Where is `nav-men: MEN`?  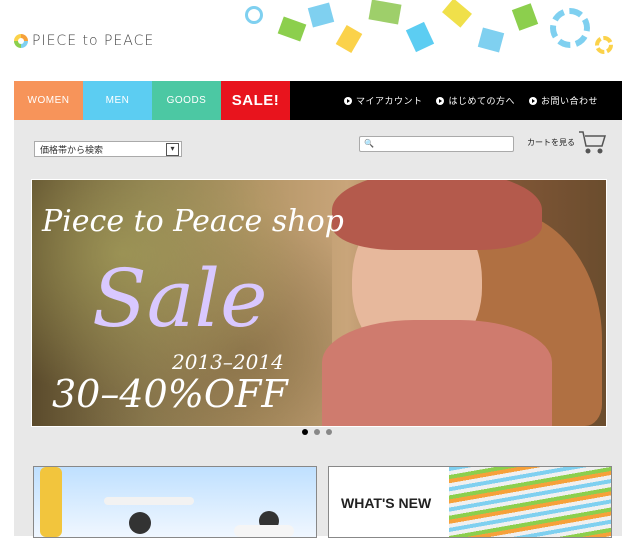 nav-men: MEN is located at coordinates (117, 100).